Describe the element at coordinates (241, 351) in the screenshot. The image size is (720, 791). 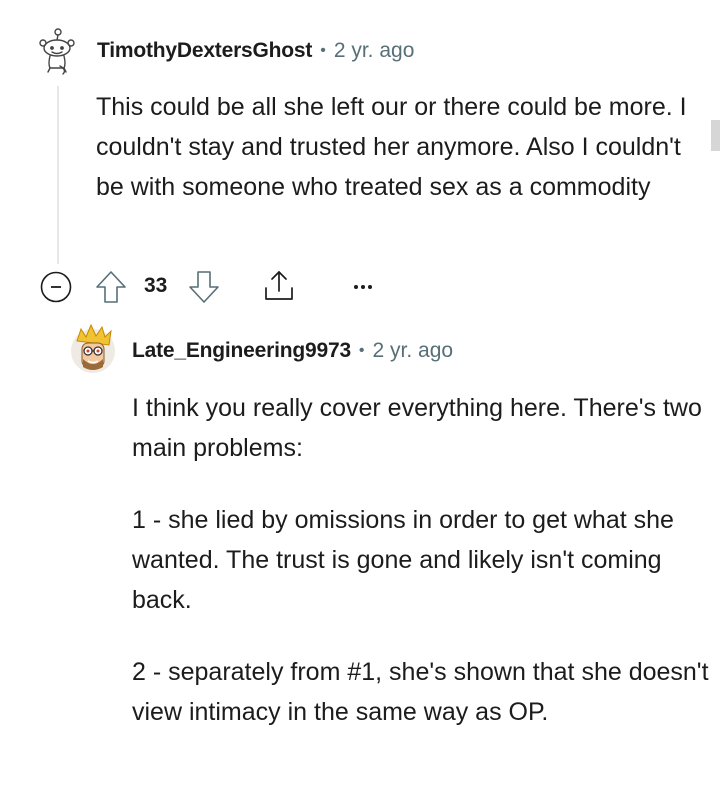
I see `comment-author: Late_Engineering9973` at that location.